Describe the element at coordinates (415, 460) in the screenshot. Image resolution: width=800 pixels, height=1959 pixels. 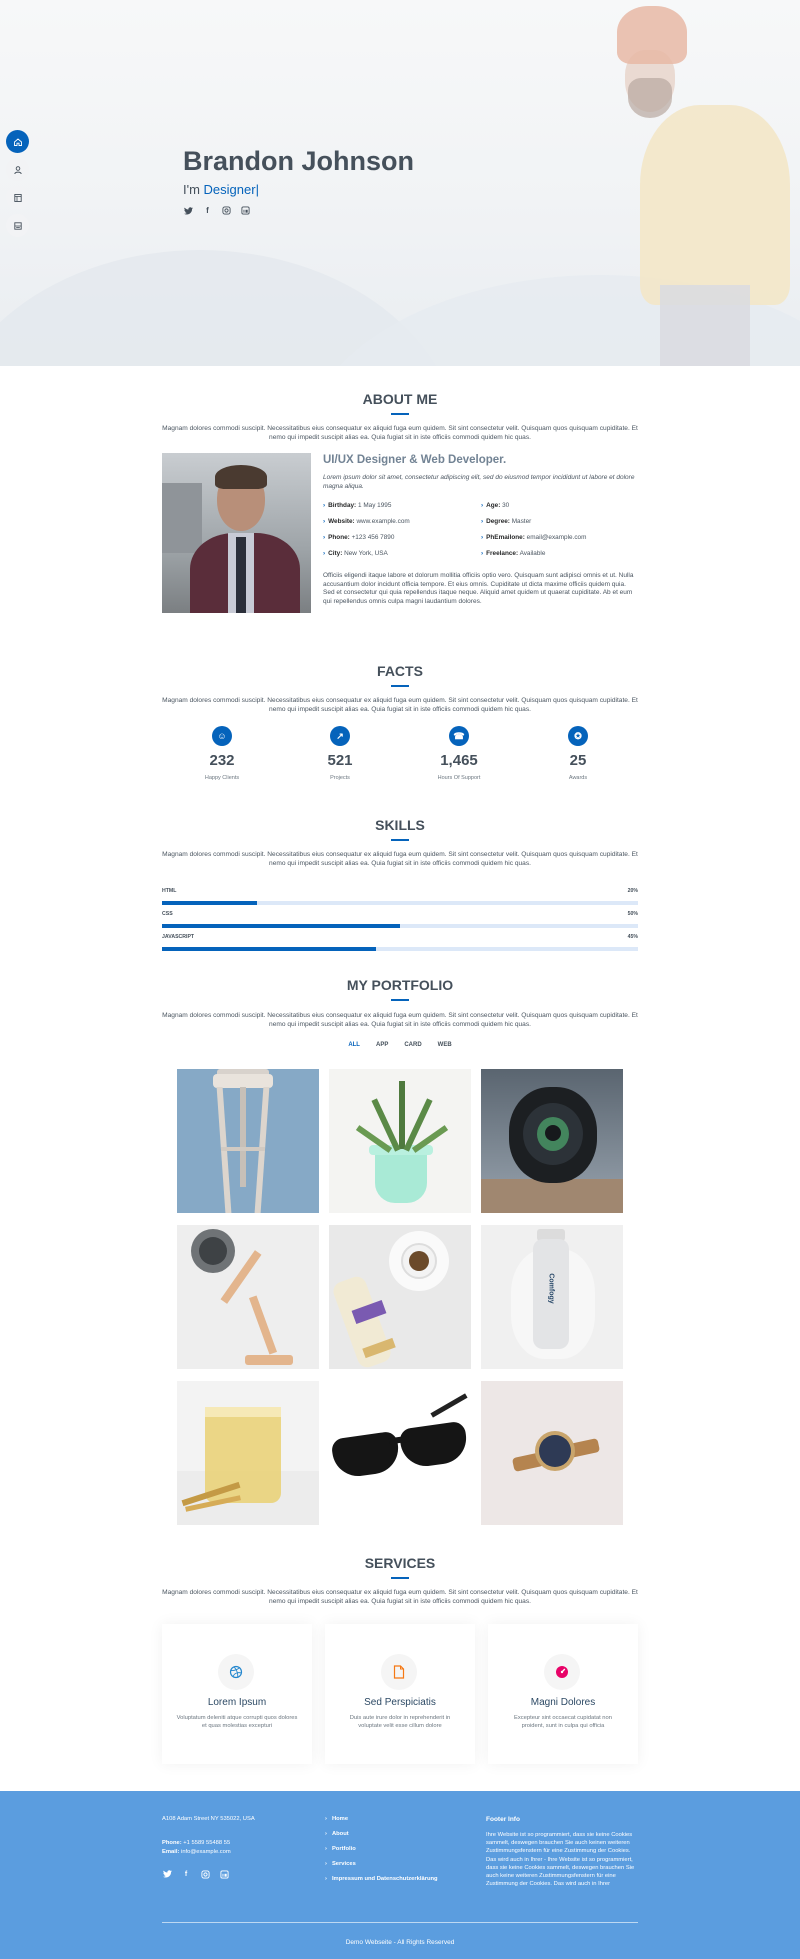
I see `about-heading: UI/UX Designer & Web Developer.` at that location.